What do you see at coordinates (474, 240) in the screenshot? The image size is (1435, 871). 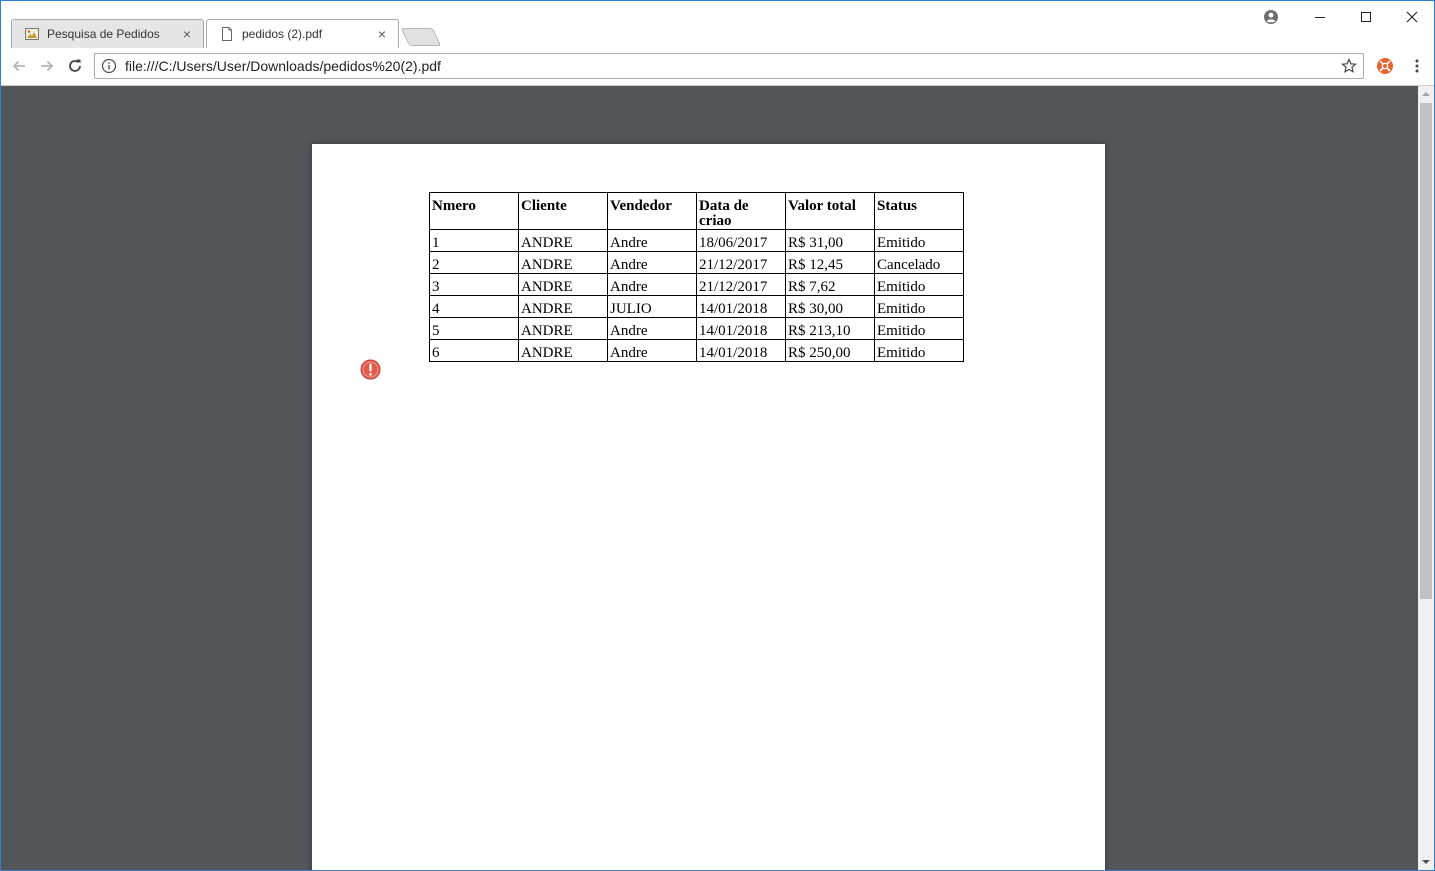 I see `table-cell: 1` at bounding box center [474, 240].